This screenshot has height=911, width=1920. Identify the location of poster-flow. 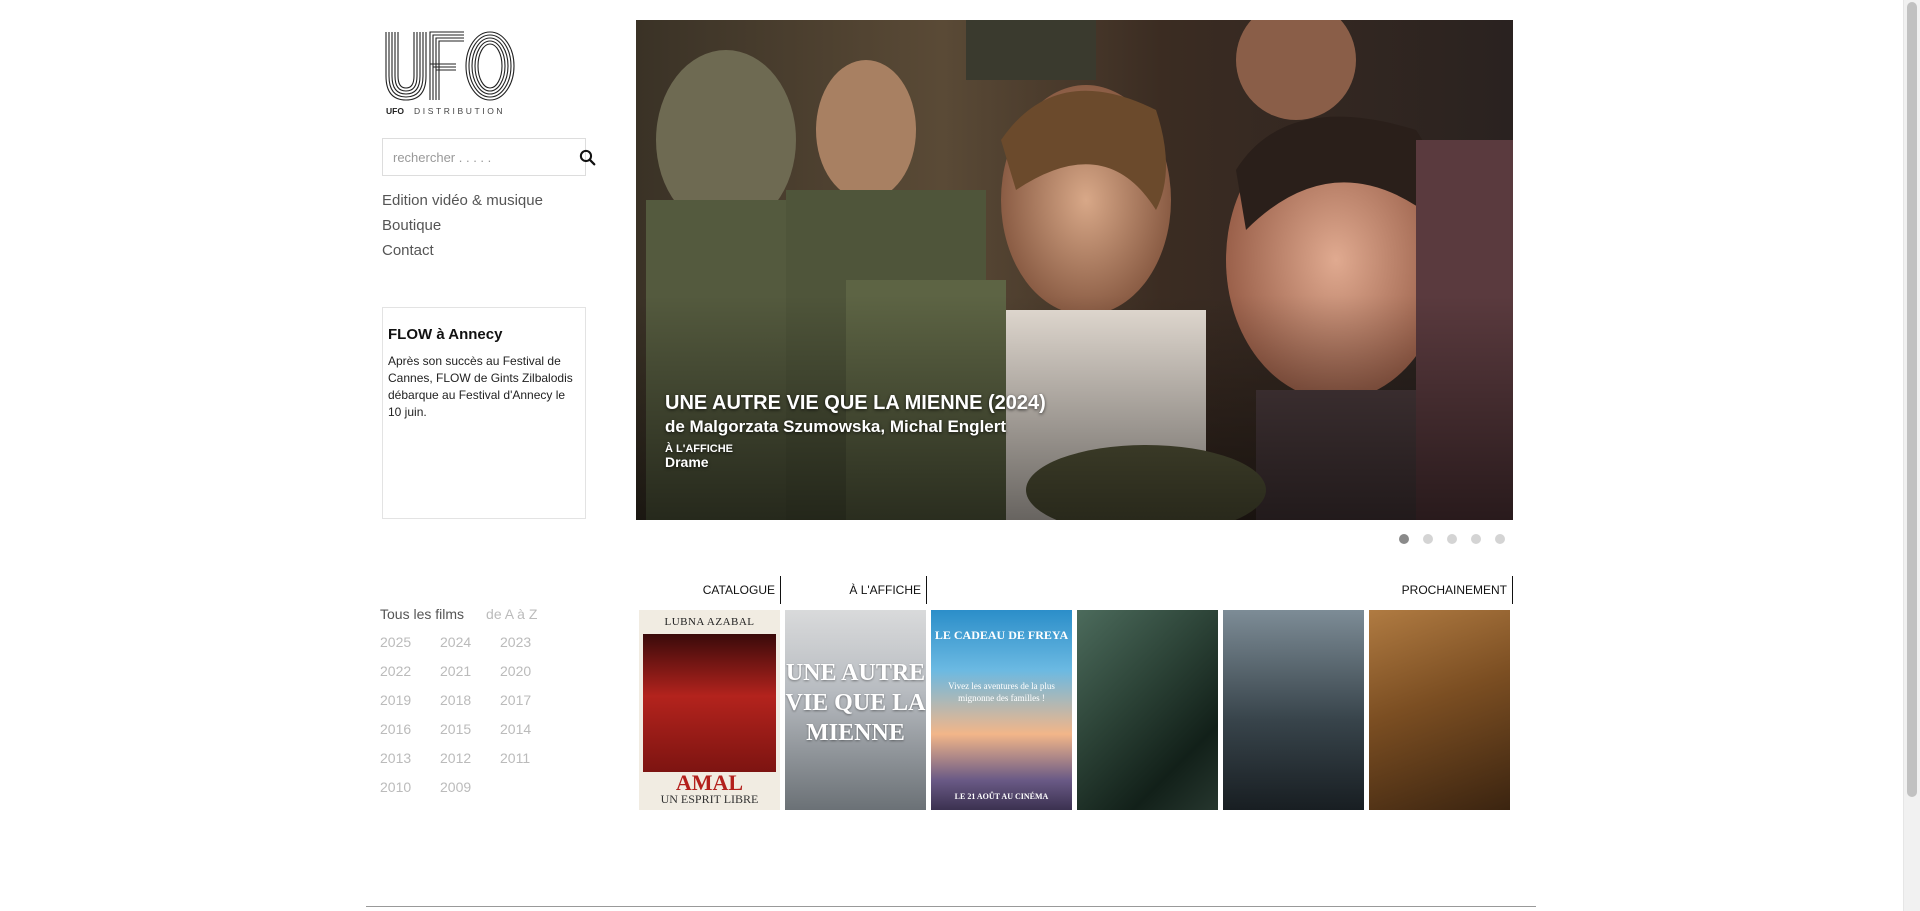
(1293, 710).